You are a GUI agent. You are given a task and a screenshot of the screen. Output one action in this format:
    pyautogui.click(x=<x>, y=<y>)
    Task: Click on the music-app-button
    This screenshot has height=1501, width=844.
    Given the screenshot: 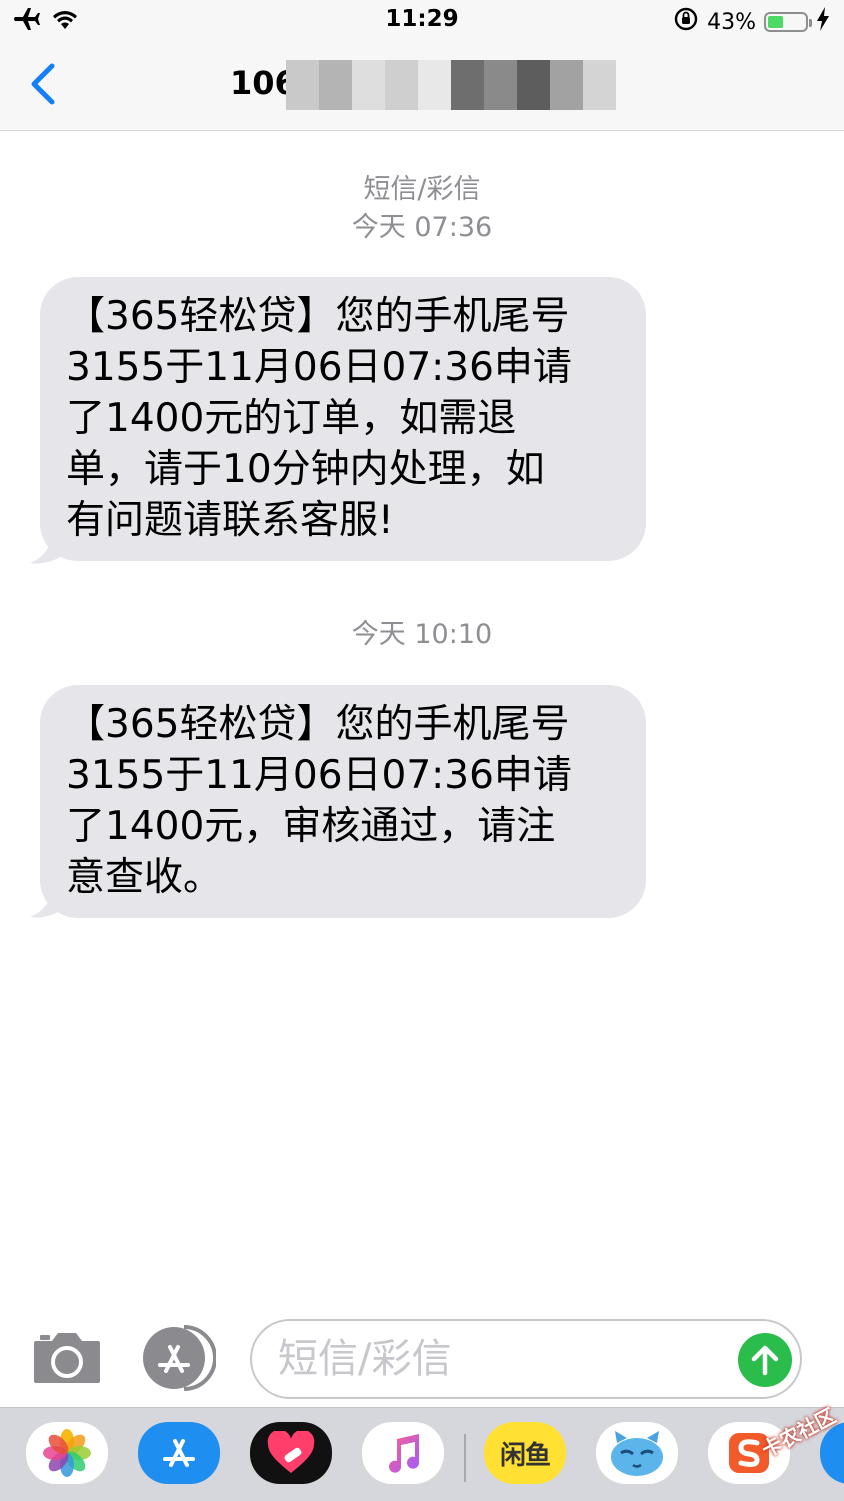 What is the action you would take?
    pyautogui.click(x=403, y=1453)
    